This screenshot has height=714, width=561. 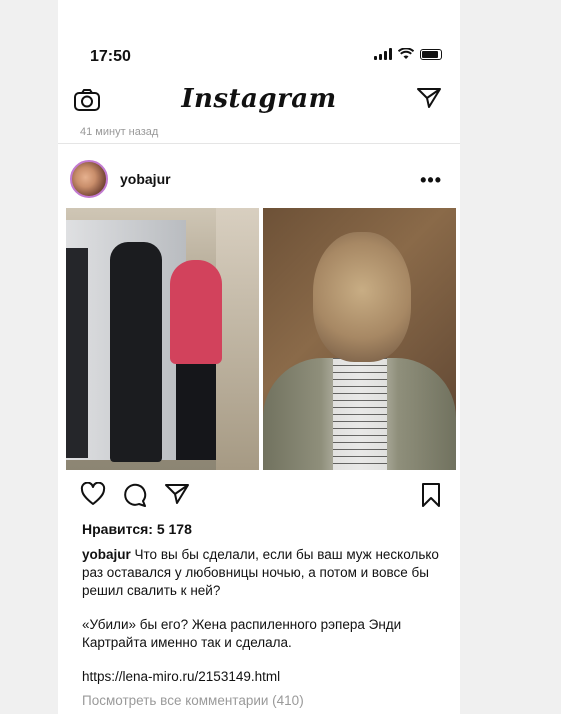 I want to click on more-icon: •••, so click(x=431, y=180).